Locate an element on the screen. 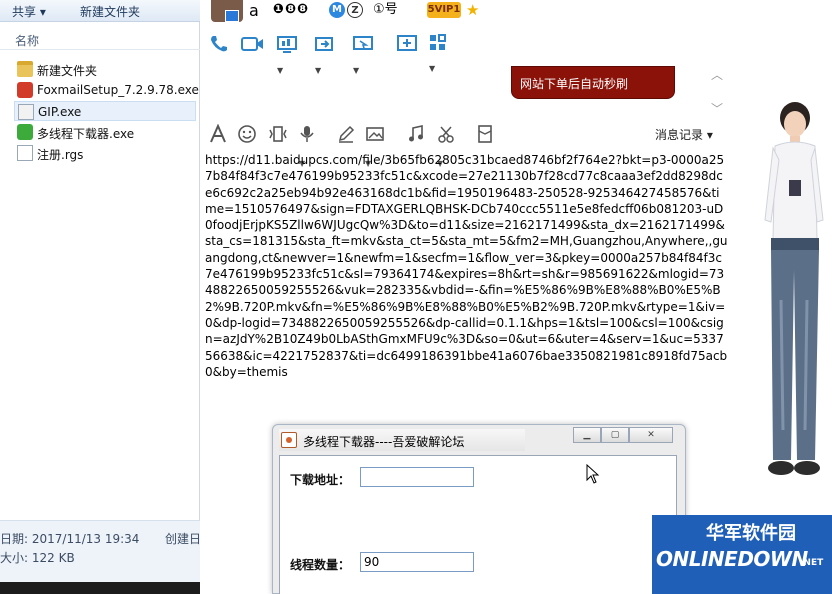  character-image is located at coordinates (794, 288).